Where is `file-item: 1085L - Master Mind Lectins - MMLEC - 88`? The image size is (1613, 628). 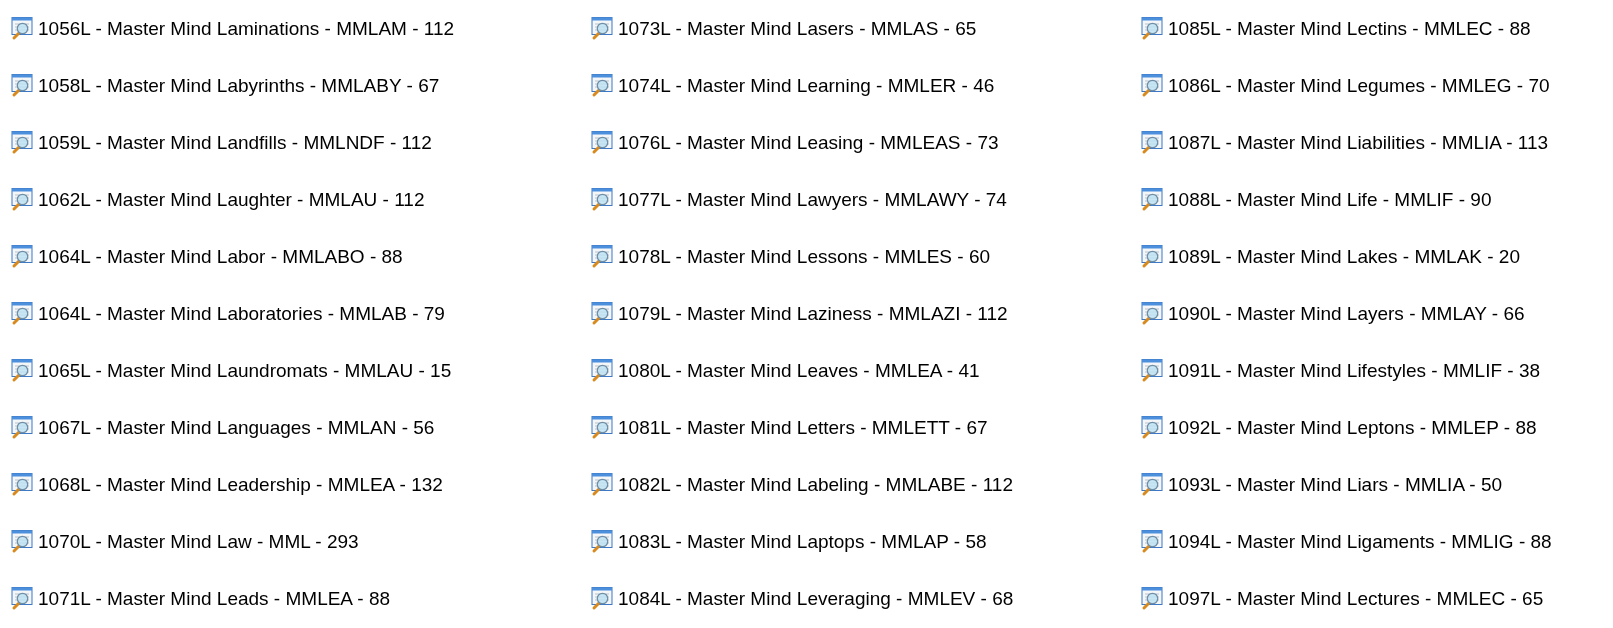 file-item: 1085L - Master Mind Lectins - MMLEC - 88 is located at coordinates (1335, 28).